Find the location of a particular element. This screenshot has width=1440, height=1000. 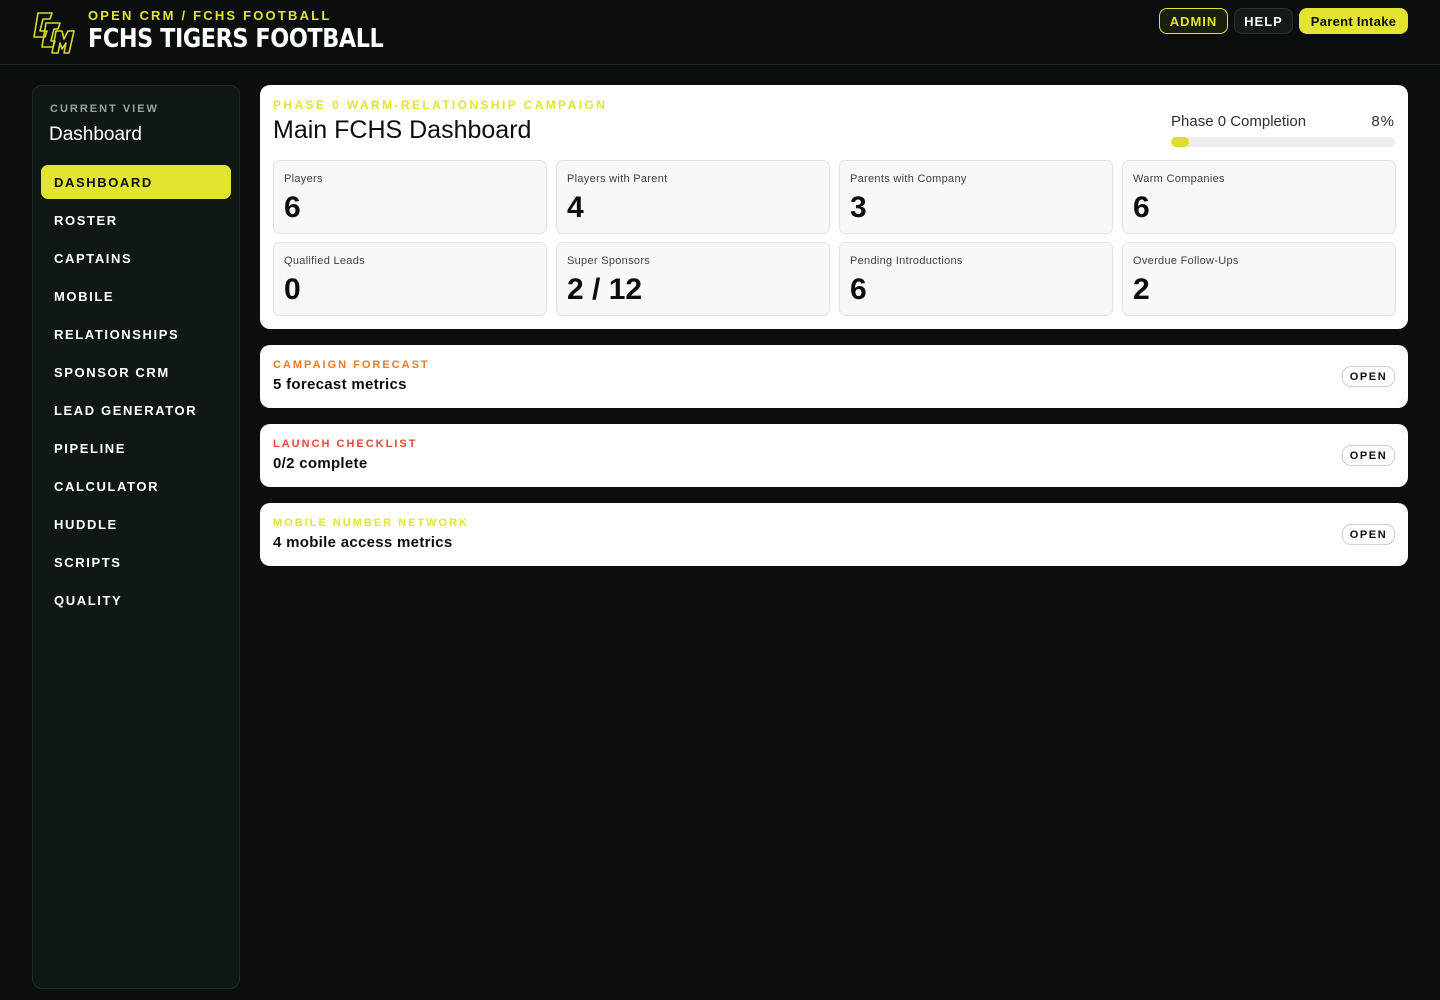

campaign-kicker: PHASE 0 WARM-RELATIONSHIP CAMPAIGN is located at coordinates (440, 105).